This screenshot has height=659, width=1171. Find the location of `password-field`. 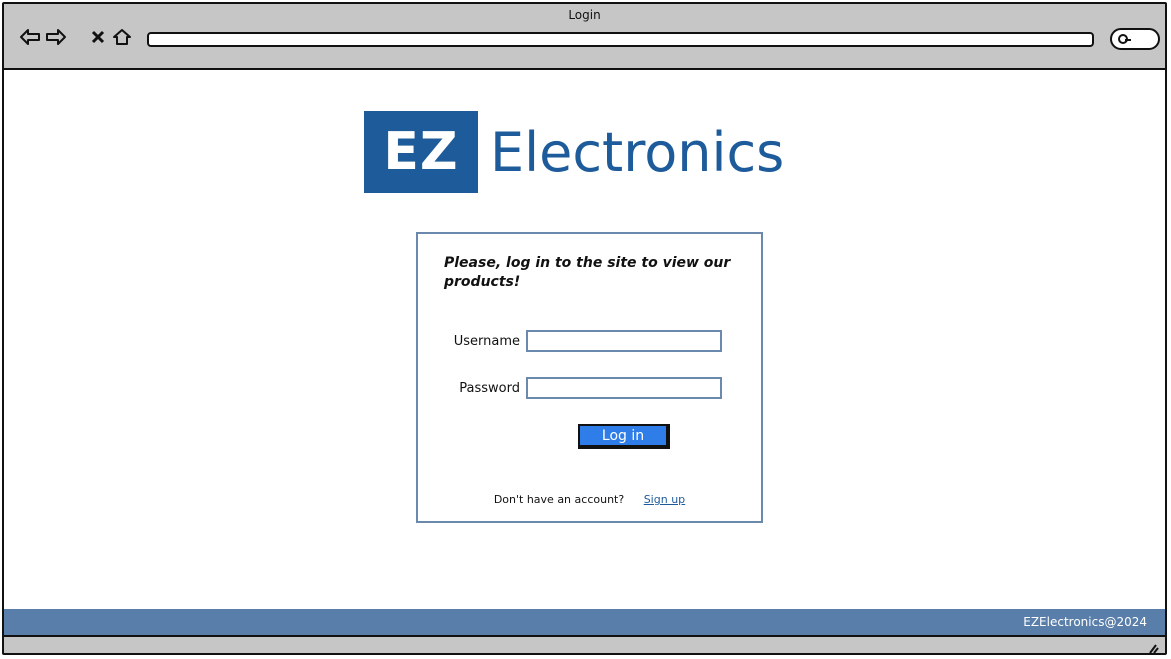

password-field is located at coordinates (624, 388).